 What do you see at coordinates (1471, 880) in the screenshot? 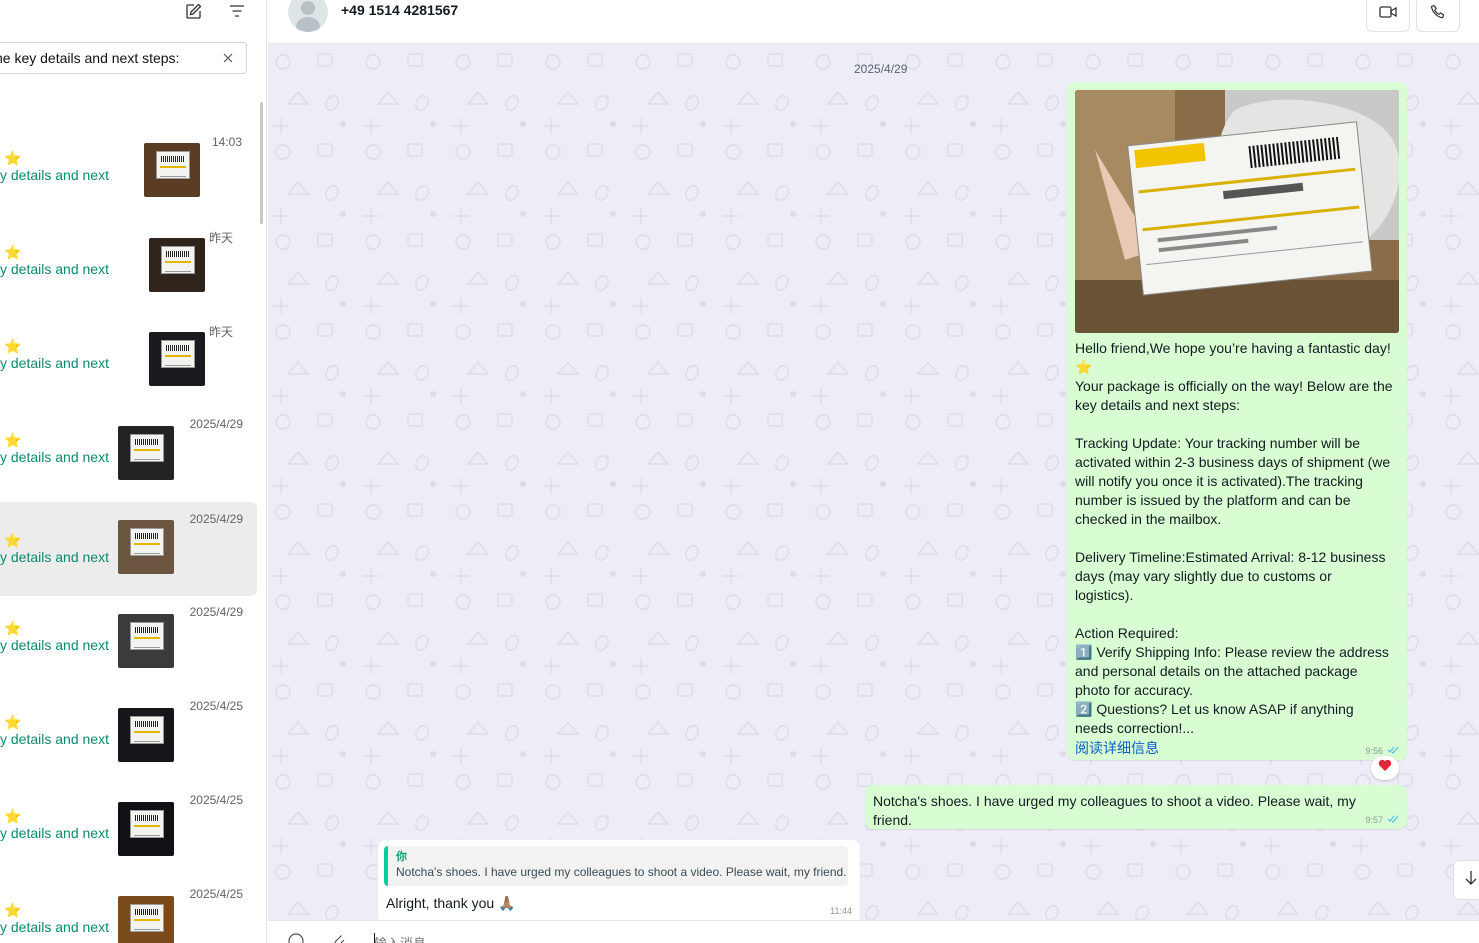
I see `arrow-down-icon` at bounding box center [1471, 880].